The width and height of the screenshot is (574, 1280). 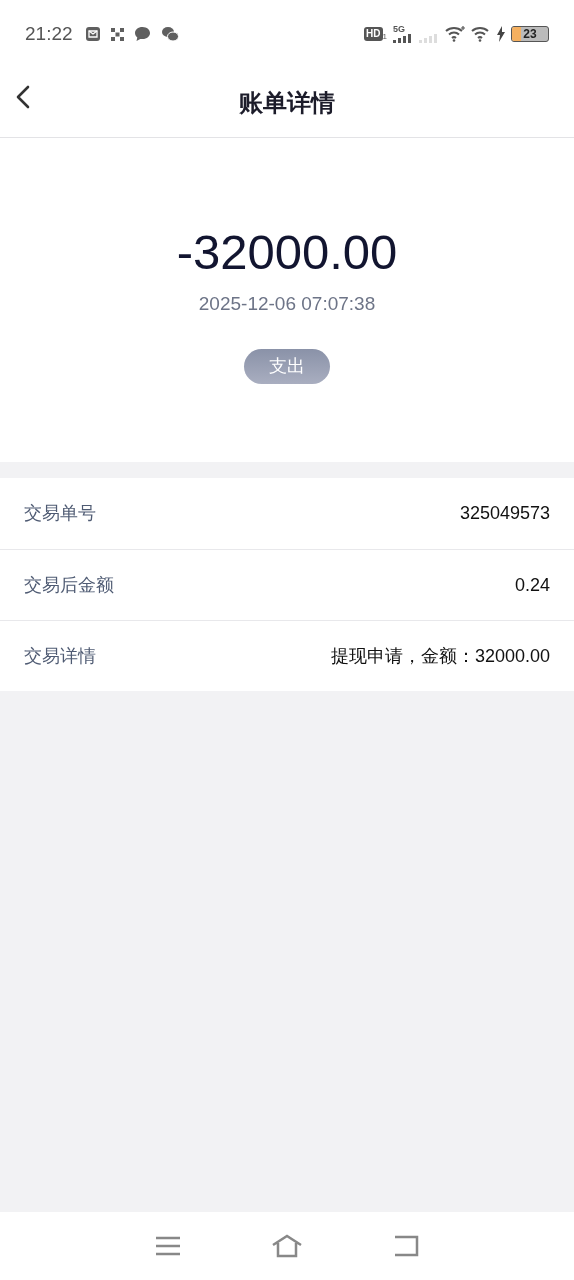 What do you see at coordinates (406, 1246) in the screenshot?
I see `back-nav-icon` at bounding box center [406, 1246].